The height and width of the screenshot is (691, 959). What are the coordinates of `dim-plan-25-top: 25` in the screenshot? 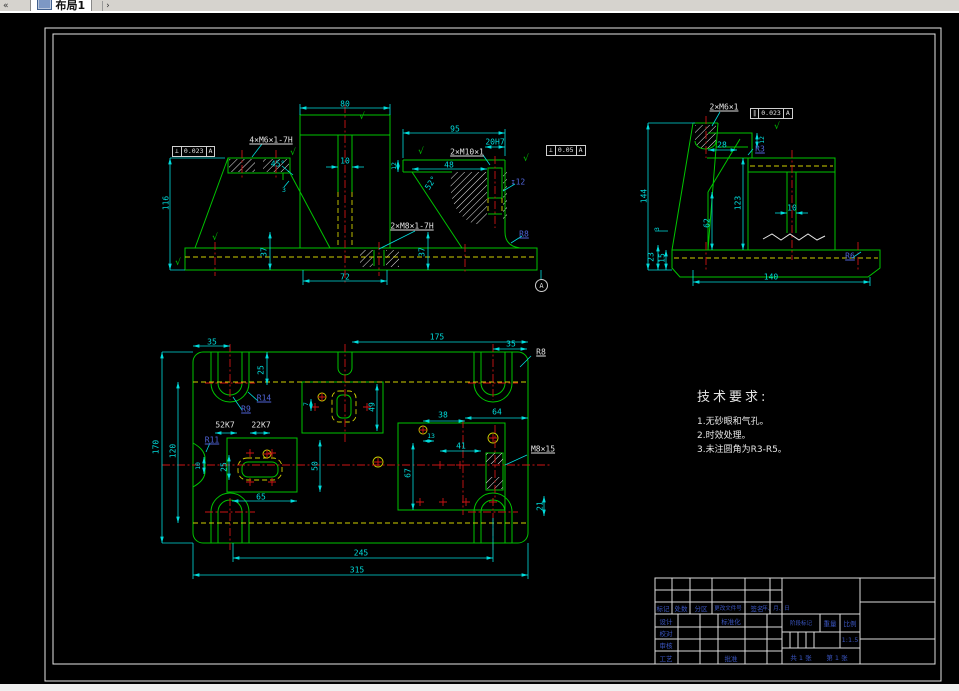 It's located at (261, 370).